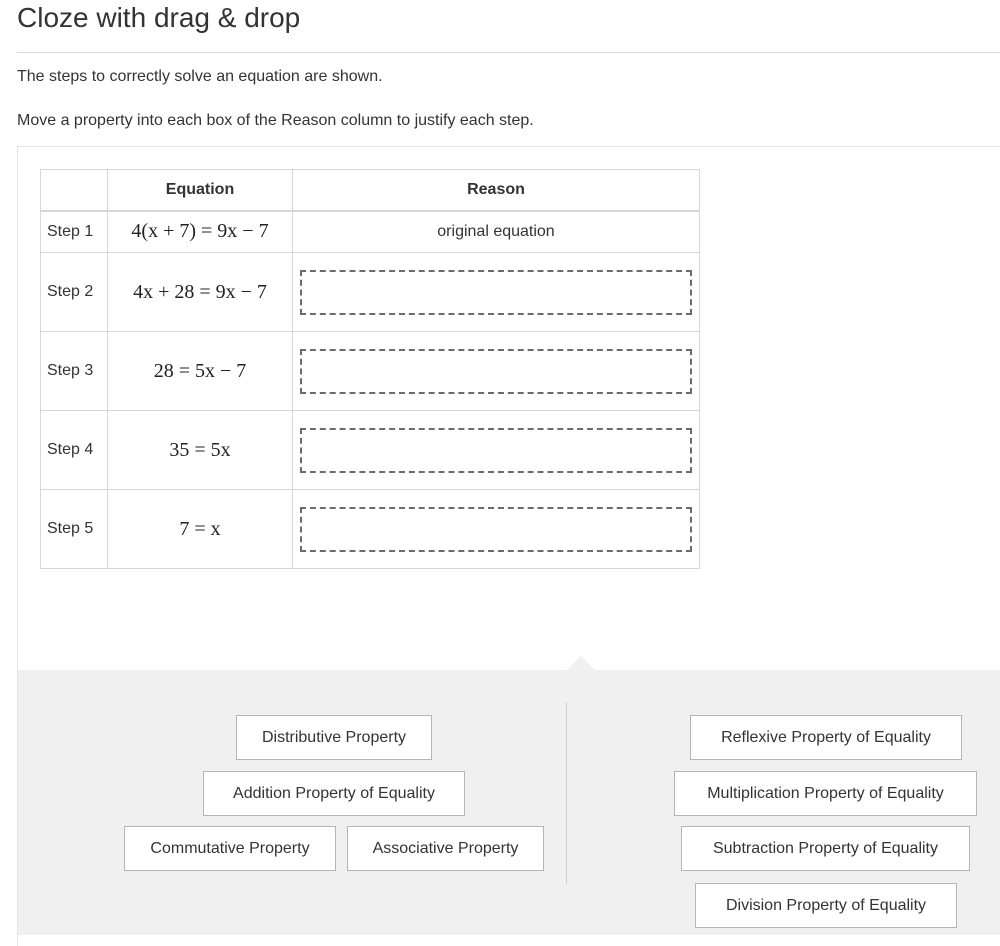 Image resolution: width=1000 pixels, height=946 pixels. Describe the element at coordinates (825, 848) in the screenshot. I see `chip-subtraction-property: Subtraction Property of Equality` at that location.